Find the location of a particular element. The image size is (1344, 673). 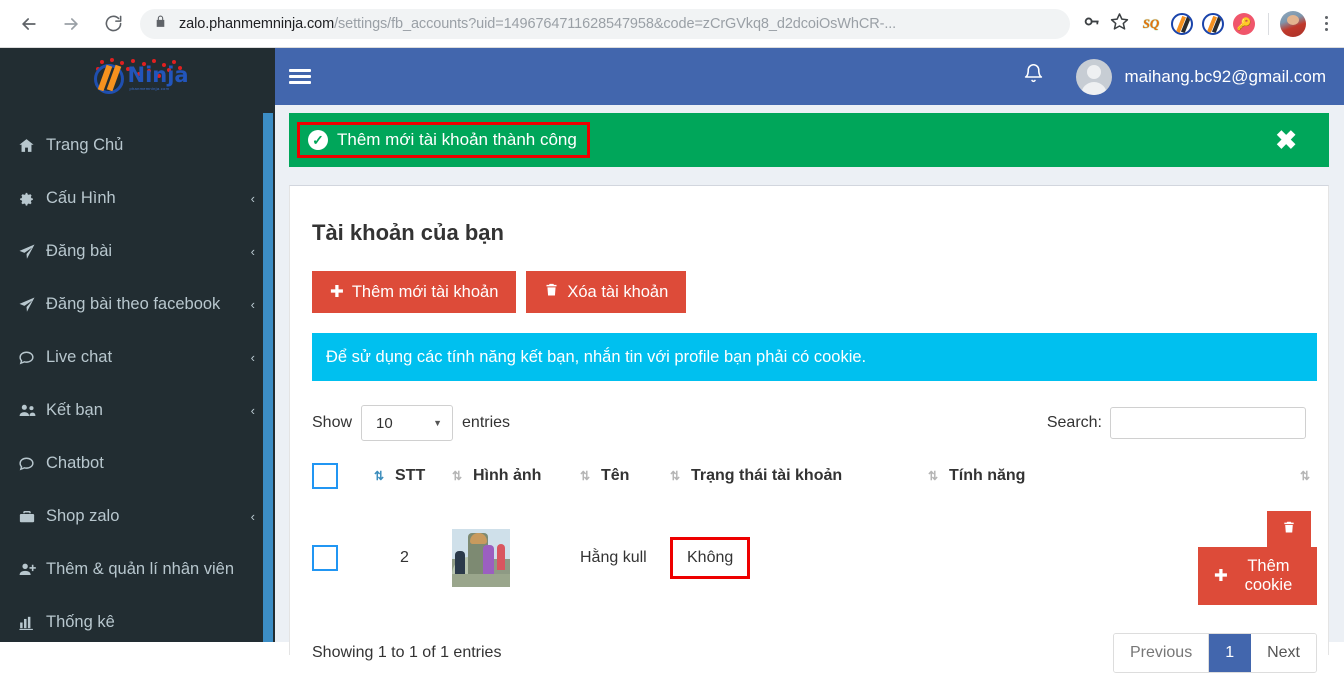

sidebar-item-cau-hinh: Cấu Hình ‹ is located at coordinates (137, 198).